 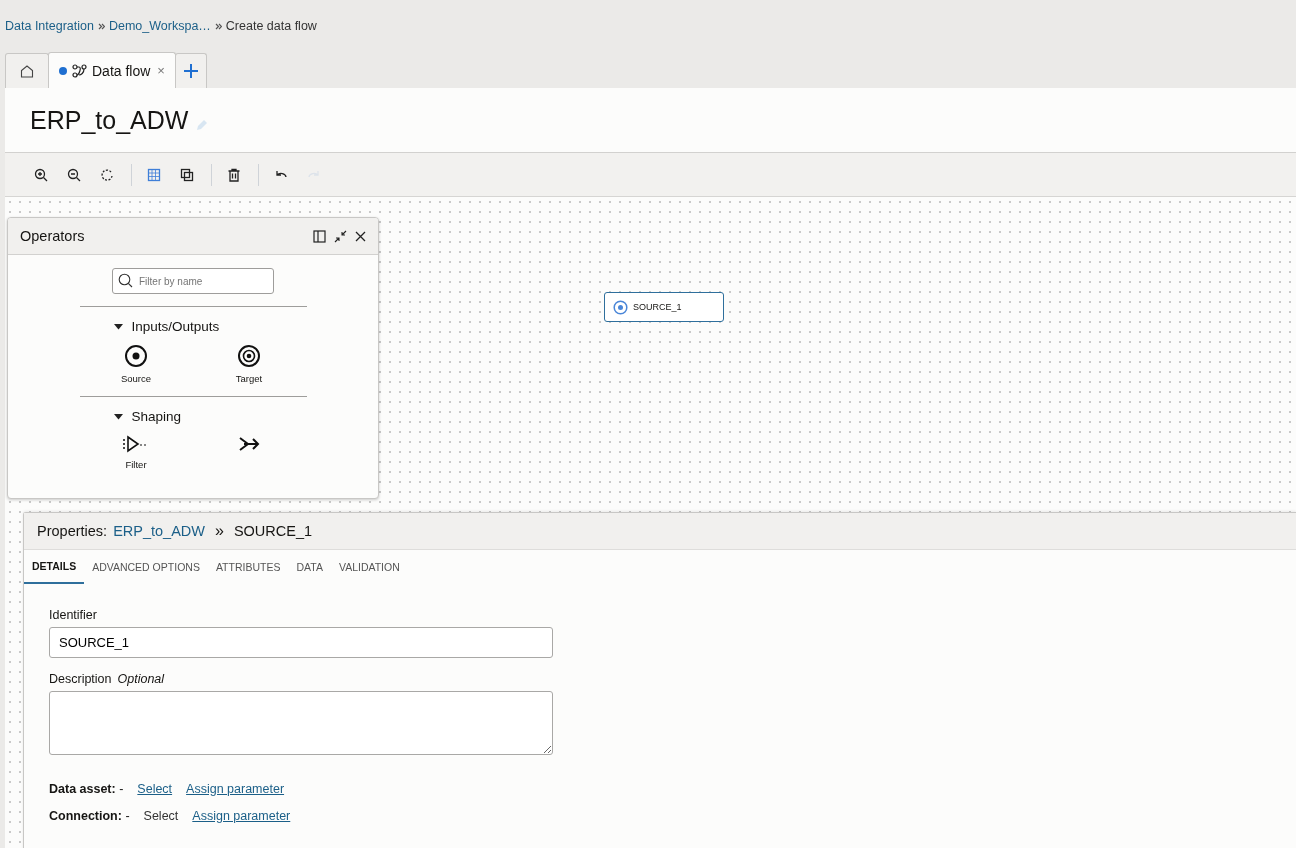 I want to click on dock-icon, so click(x=319, y=236).